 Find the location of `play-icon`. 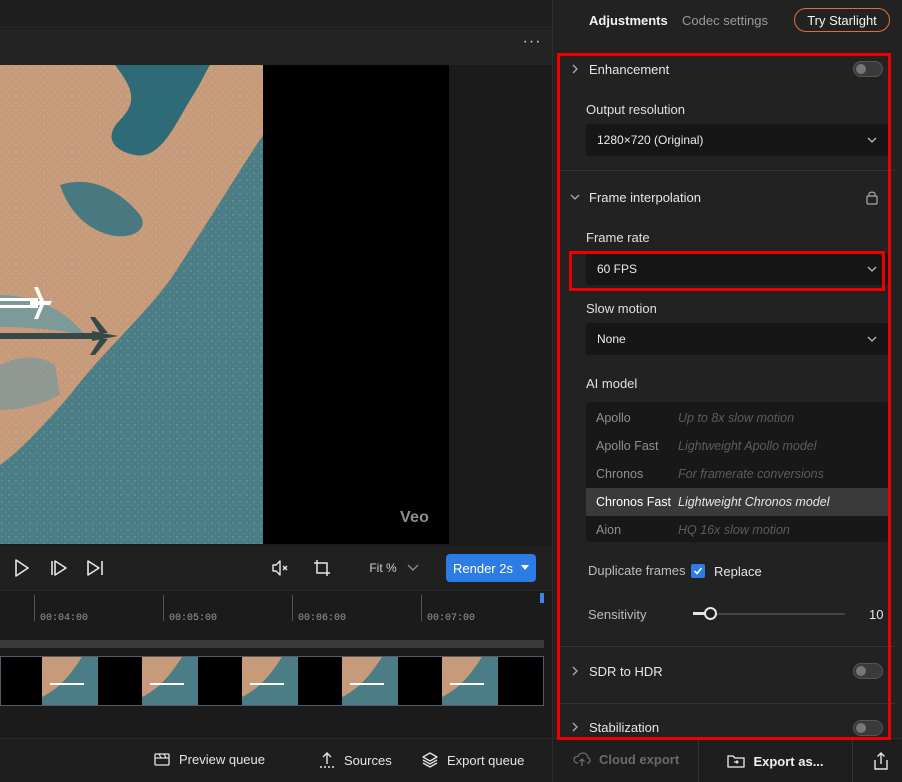

play-icon is located at coordinates (22, 568).